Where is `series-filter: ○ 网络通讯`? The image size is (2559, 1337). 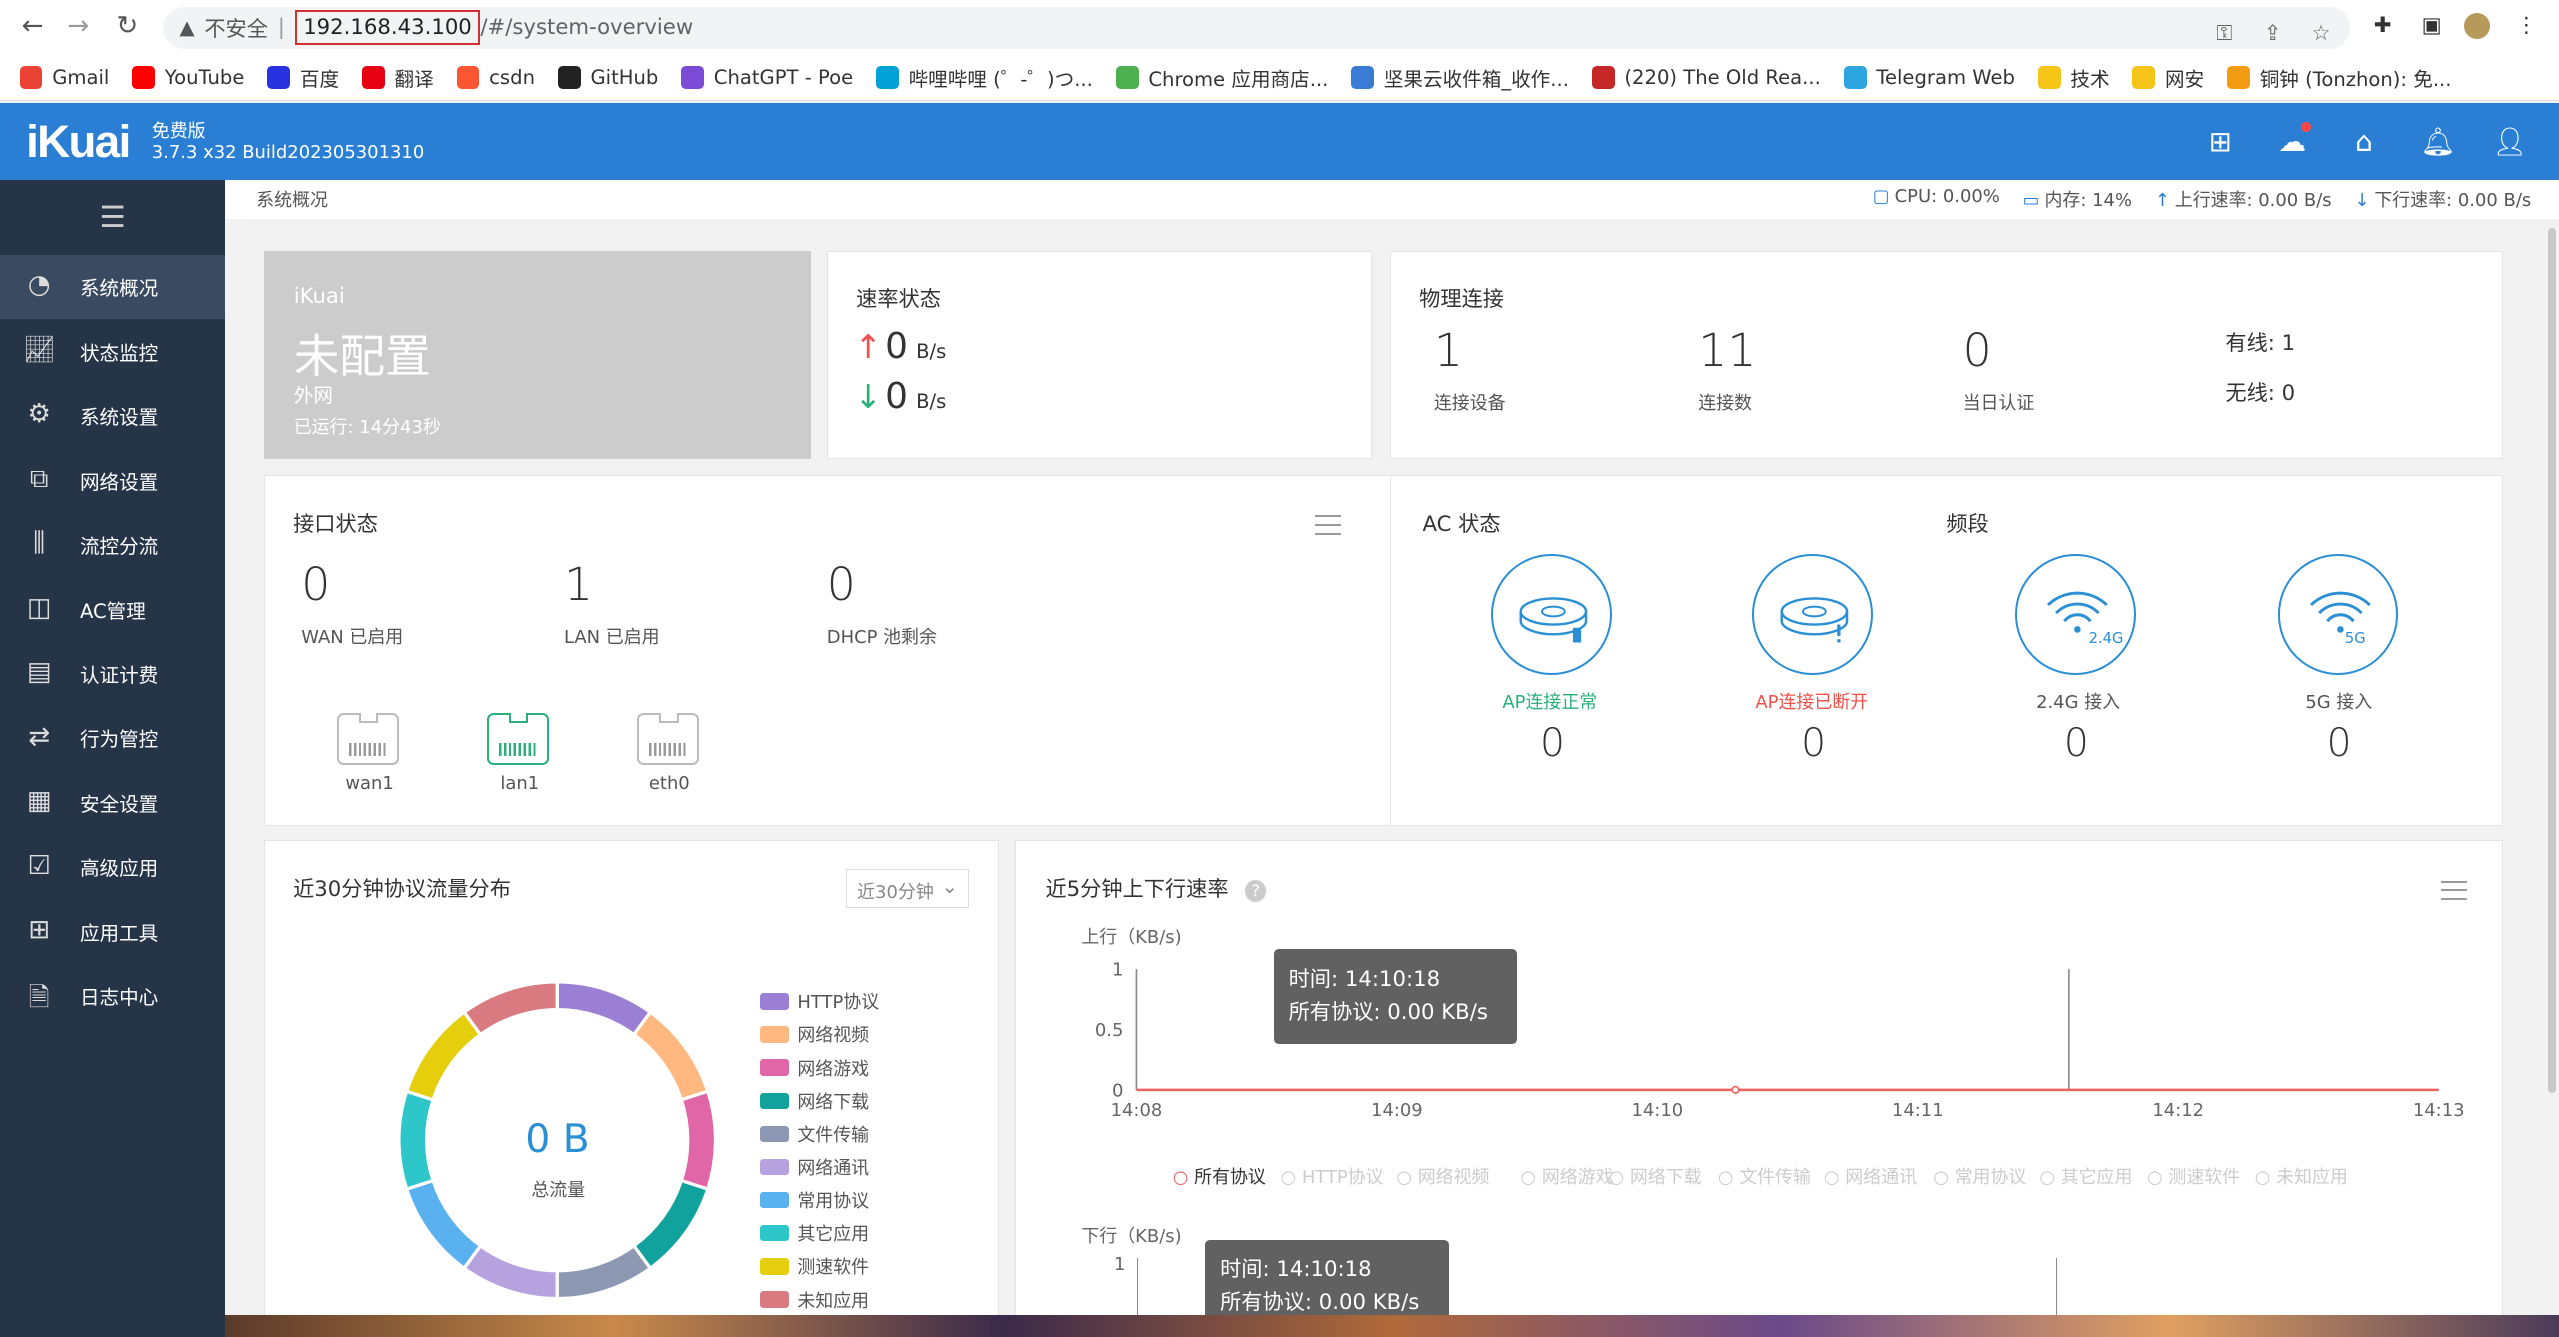
series-filter: ○ 网络通讯 is located at coordinates (1870, 1176).